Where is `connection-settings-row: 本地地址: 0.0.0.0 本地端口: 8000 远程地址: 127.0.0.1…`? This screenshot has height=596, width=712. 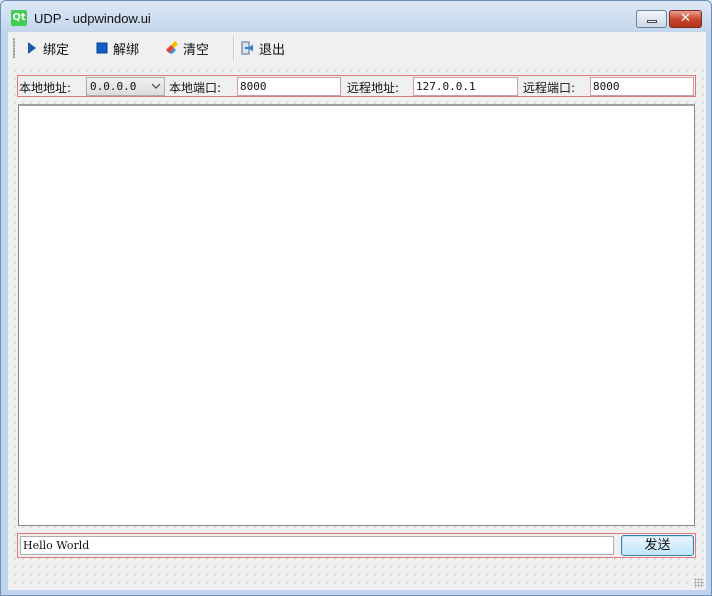
connection-settings-row: 本地地址: 0.0.0.0 本地端口: 8000 远程地址: 127.0.0.1… is located at coordinates (356, 86).